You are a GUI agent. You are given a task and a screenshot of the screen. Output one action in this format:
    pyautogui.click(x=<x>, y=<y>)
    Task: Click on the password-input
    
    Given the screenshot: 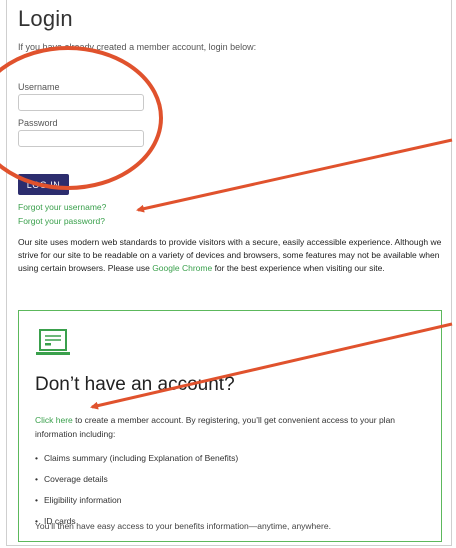 What is the action you would take?
    pyautogui.click(x=81, y=138)
    